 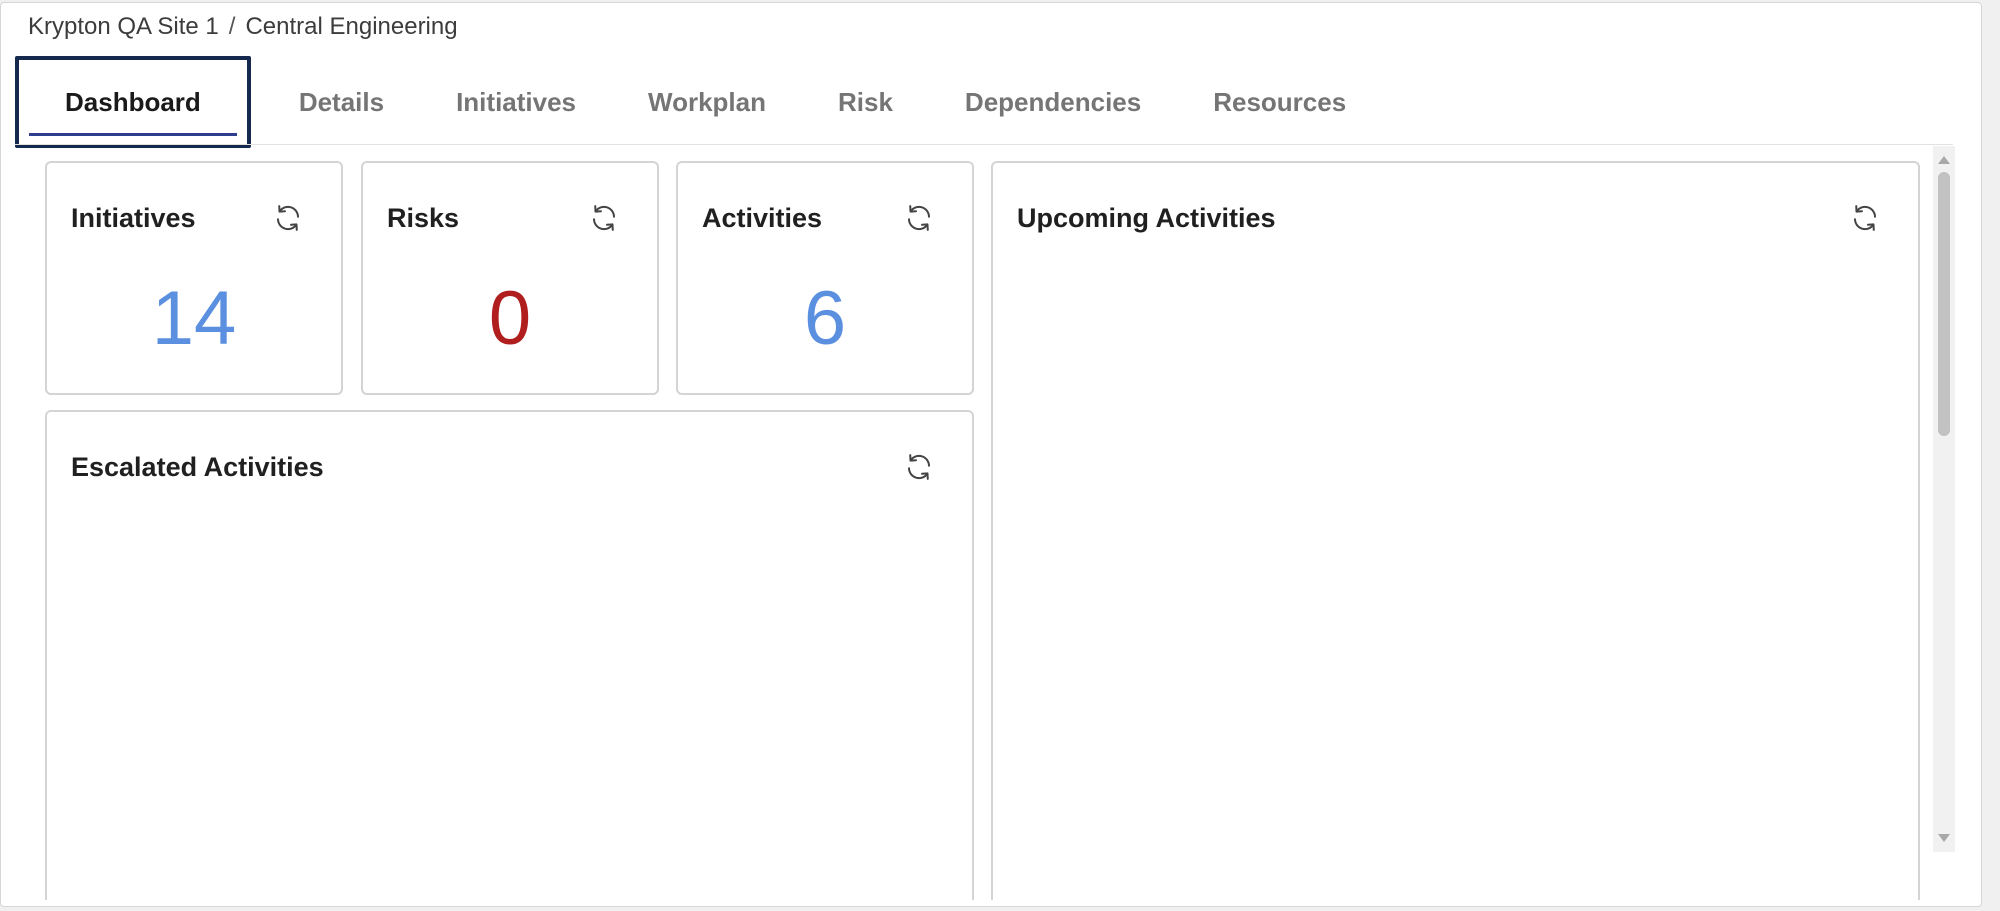 What do you see at coordinates (194, 319) in the screenshot?
I see `initiatives-count: 14` at bounding box center [194, 319].